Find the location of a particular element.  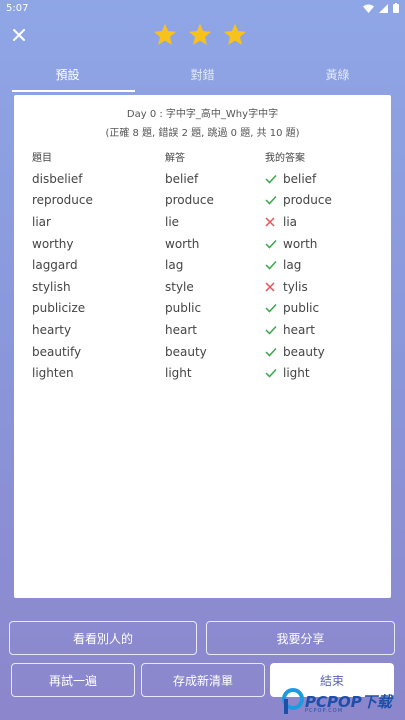

result-row: beautify beauty beauty is located at coordinates (202, 352).